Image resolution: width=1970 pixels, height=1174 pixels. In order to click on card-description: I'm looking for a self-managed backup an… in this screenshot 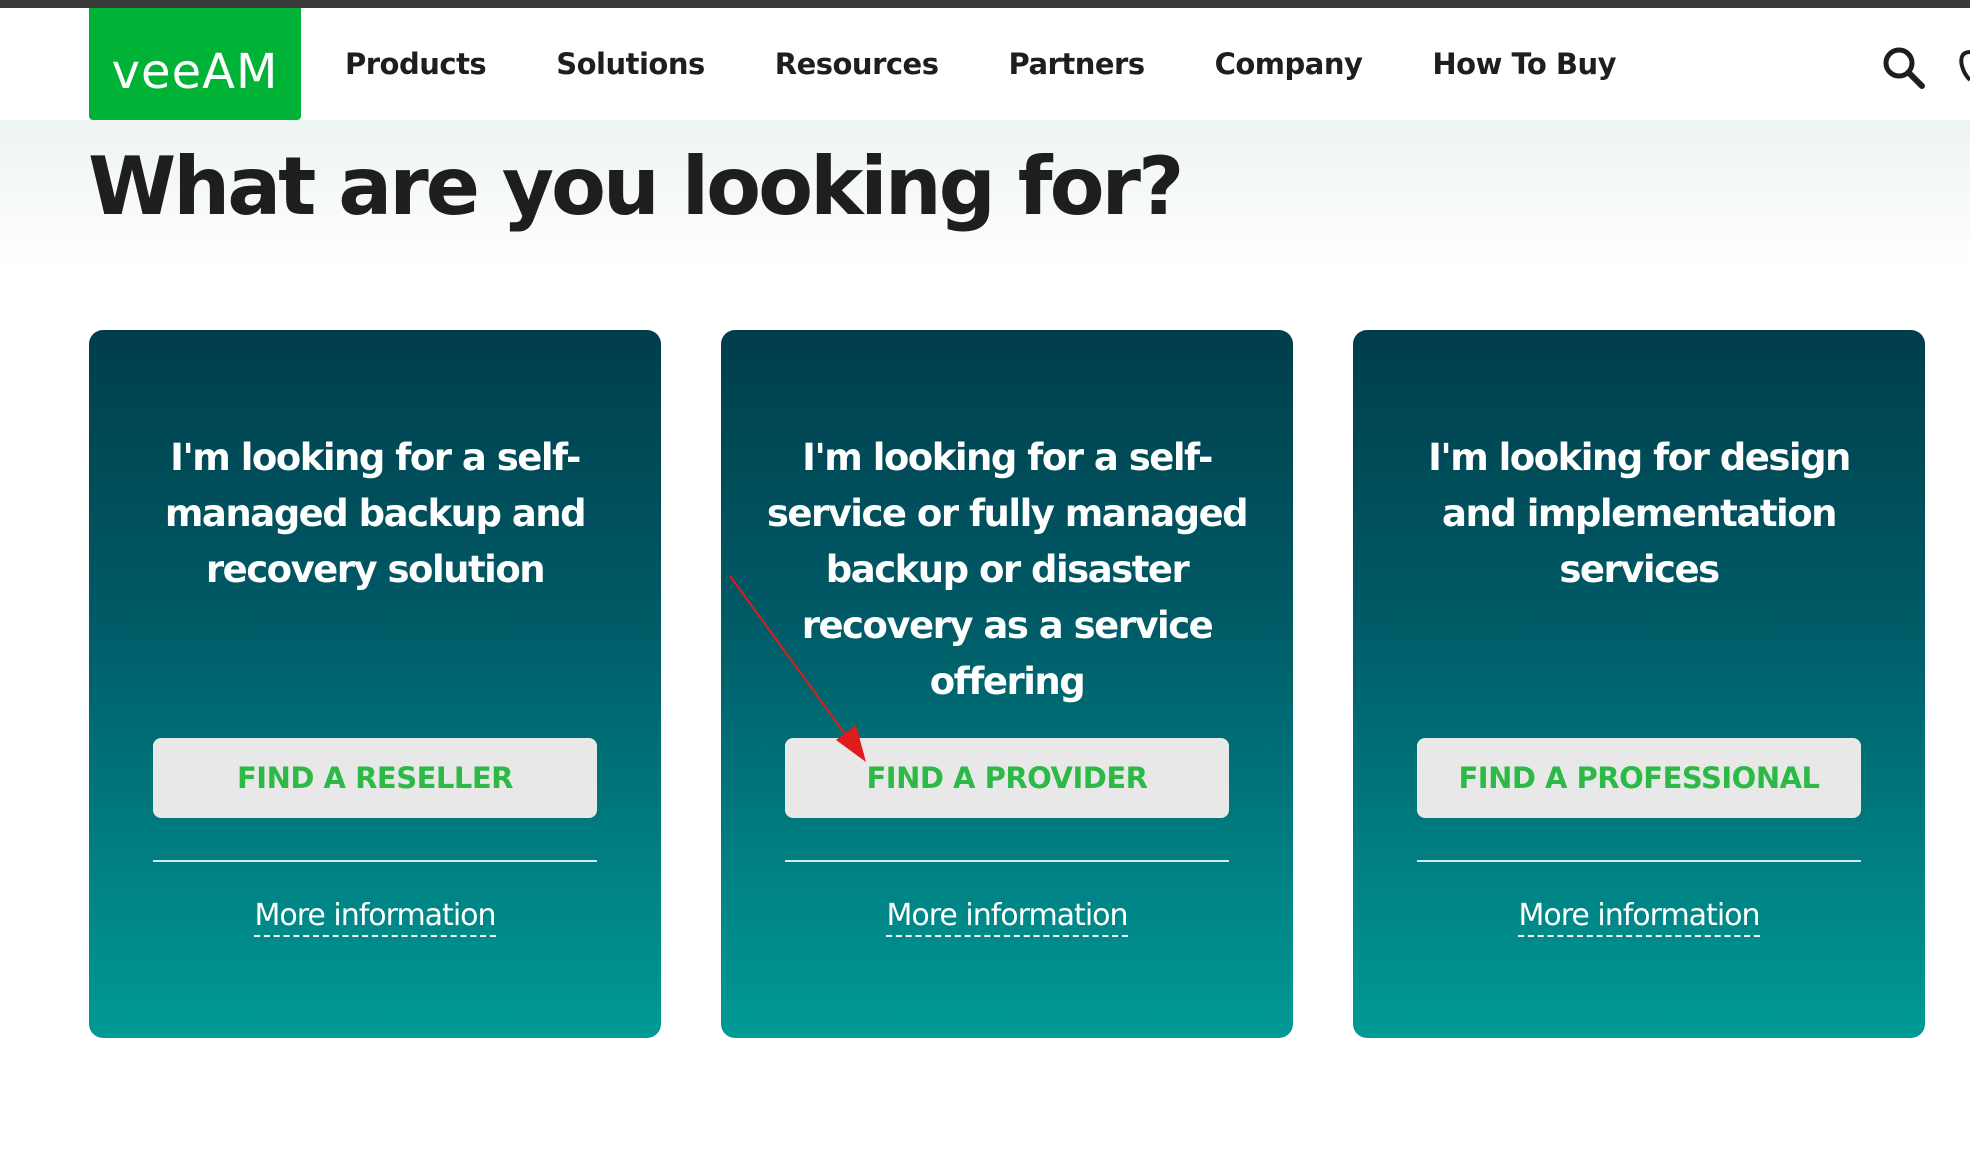, I will do `click(375, 513)`.